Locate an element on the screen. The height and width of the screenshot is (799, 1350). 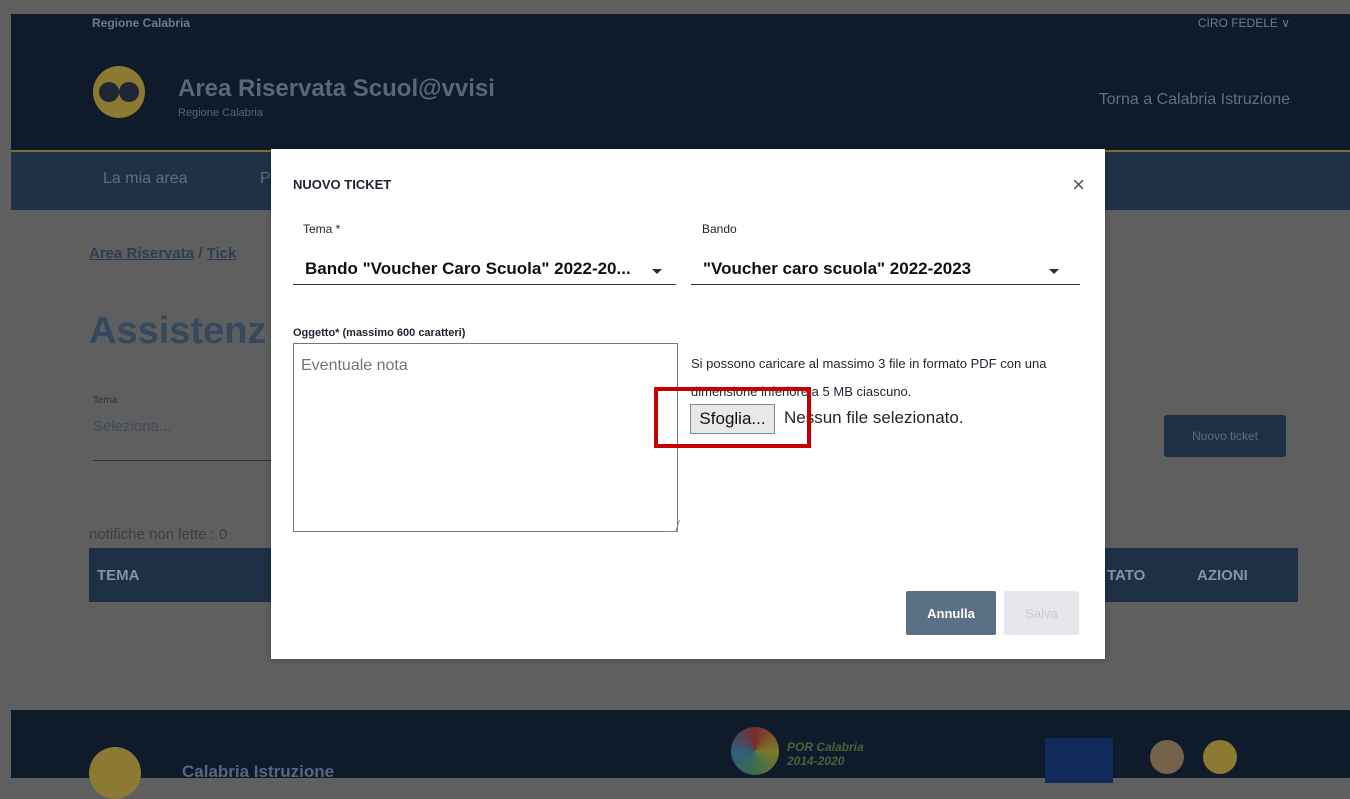
footer-title: Calabria Istruzione is located at coordinates (258, 771).